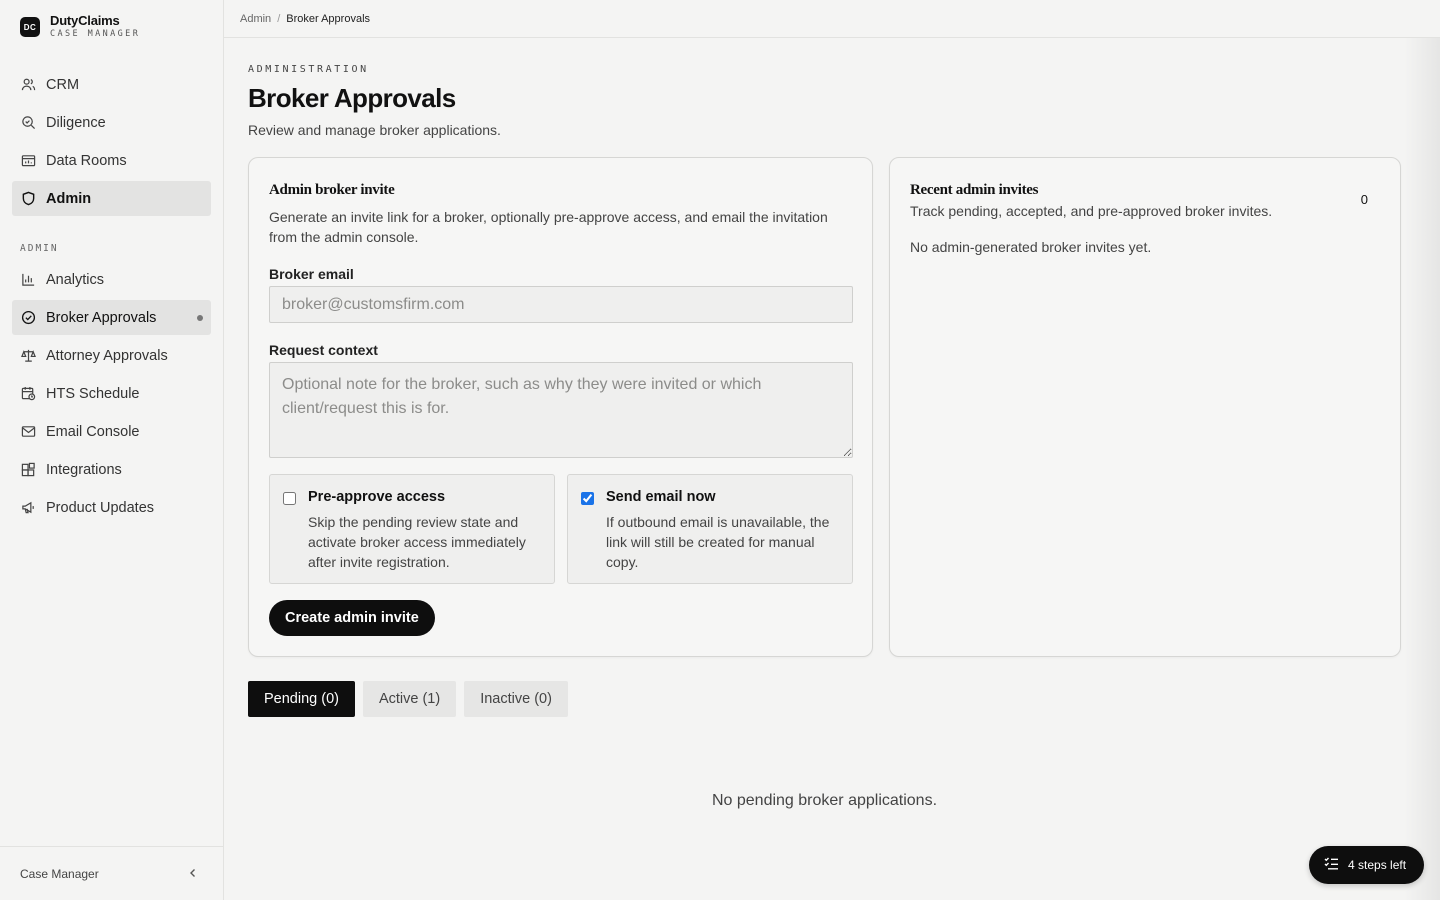  Describe the element at coordinates (75, 279) in the screenshot. I see `sidebar-item-label: Analytics` at that location.